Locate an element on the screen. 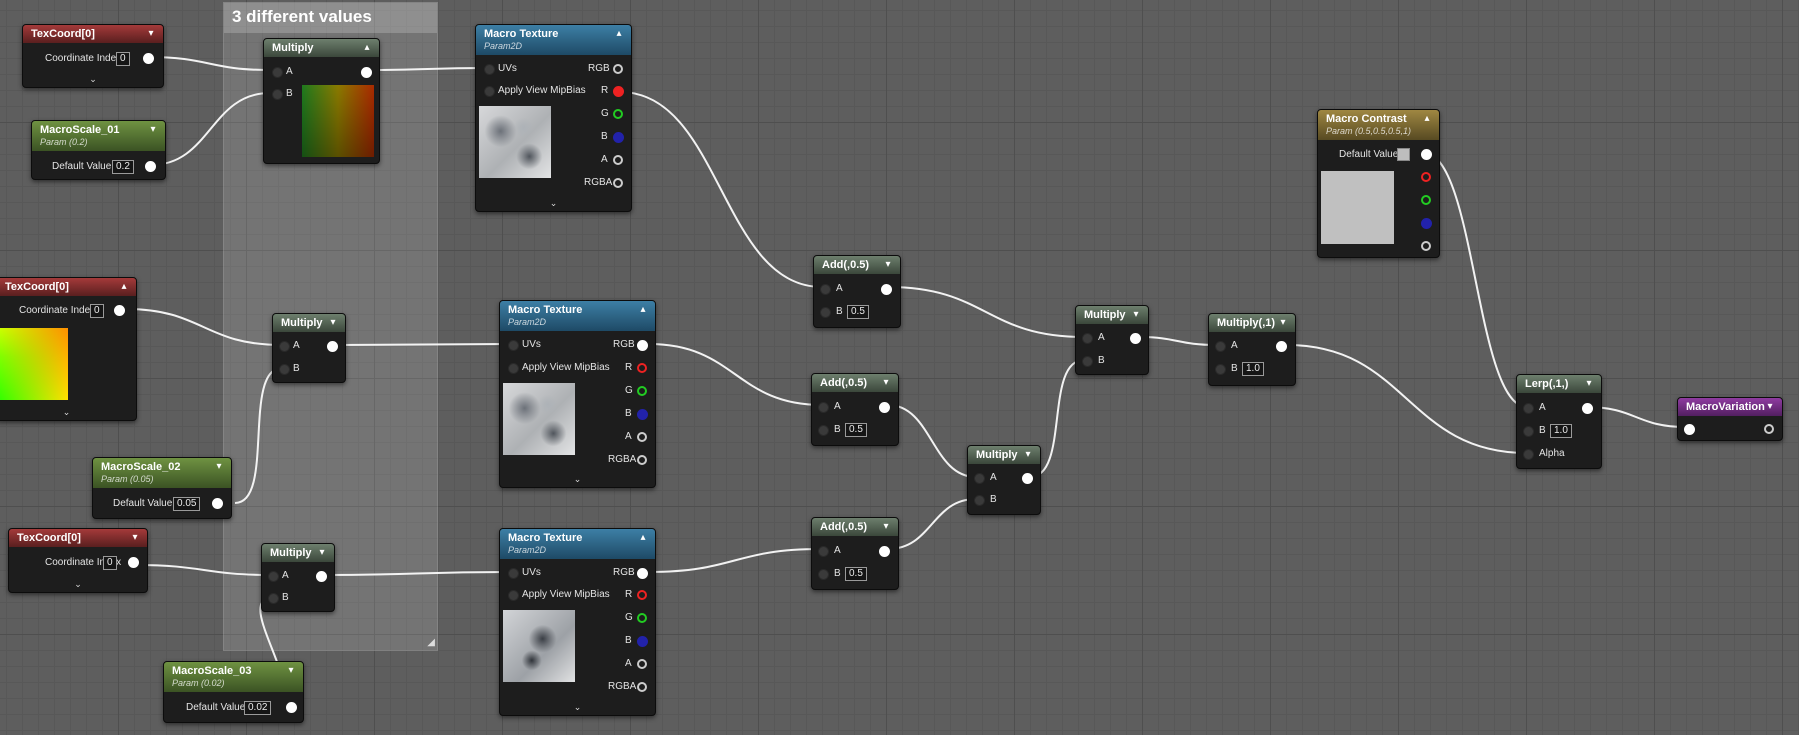 The width and height of the screenshot is (1799, 735). color-swatch-field is located at coordinates (1403, 154).